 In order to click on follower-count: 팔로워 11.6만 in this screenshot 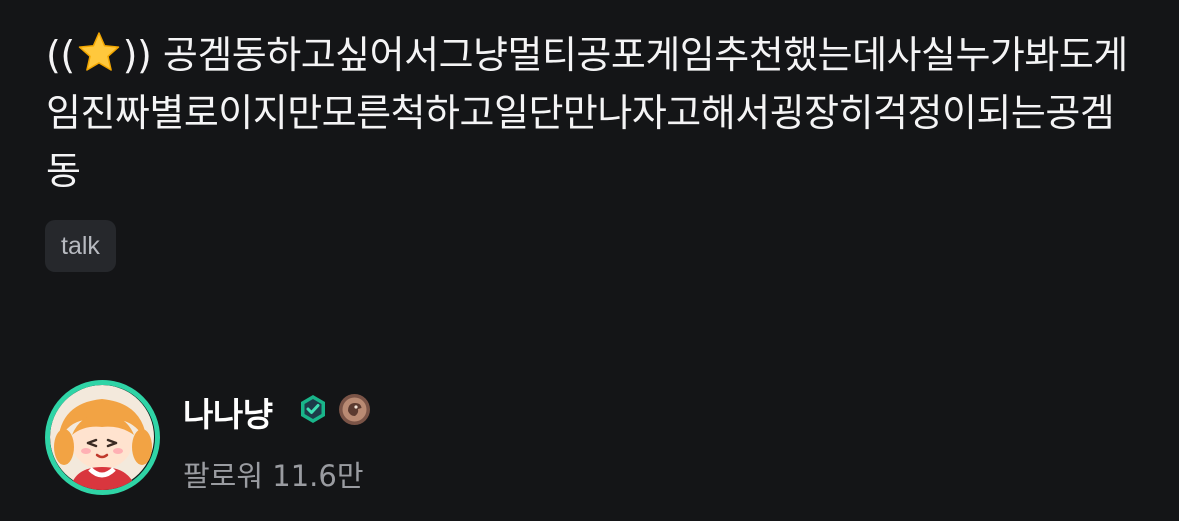, I will do `click(273, 474)`.